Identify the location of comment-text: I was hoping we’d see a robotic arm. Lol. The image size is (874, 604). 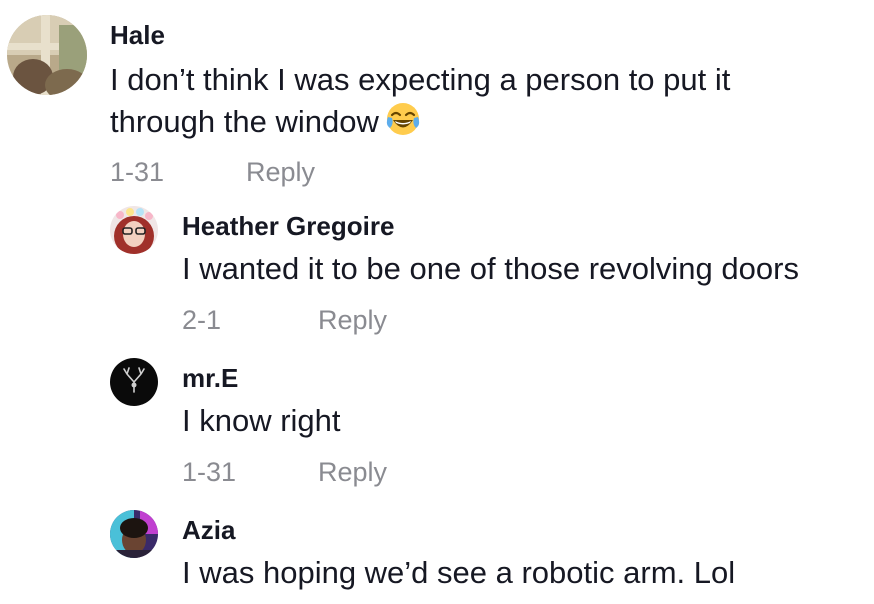
(459, 572).